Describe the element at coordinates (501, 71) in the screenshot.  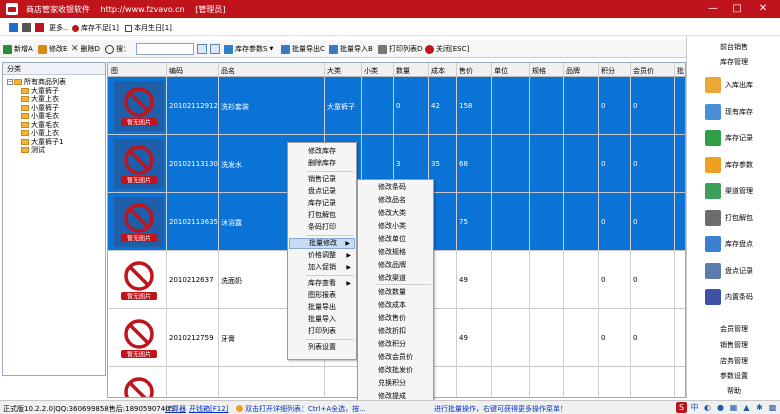
I see `column-header: 单位` at that location.